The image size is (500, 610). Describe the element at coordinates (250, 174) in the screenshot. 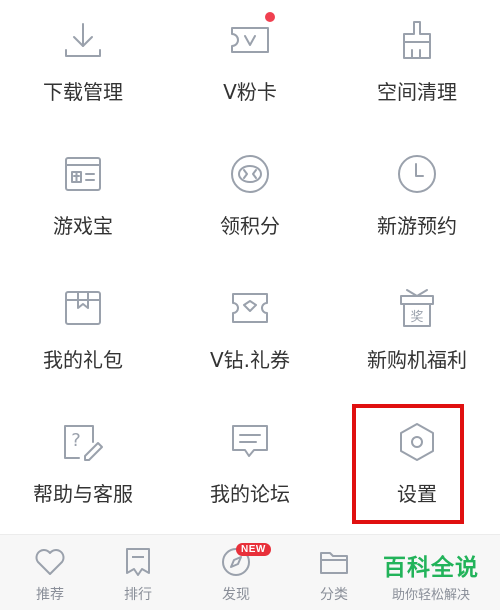

I see `points-coin-icon` at that location.